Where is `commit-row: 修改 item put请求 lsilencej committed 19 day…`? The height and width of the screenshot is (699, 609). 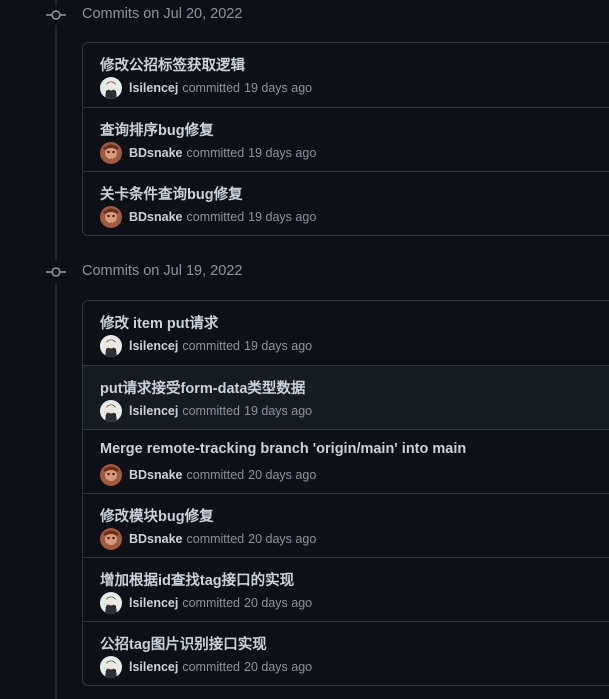
commit-row: 修改 item put请求 lsilencej committed 19 day… is located at coordinates (346, 333).